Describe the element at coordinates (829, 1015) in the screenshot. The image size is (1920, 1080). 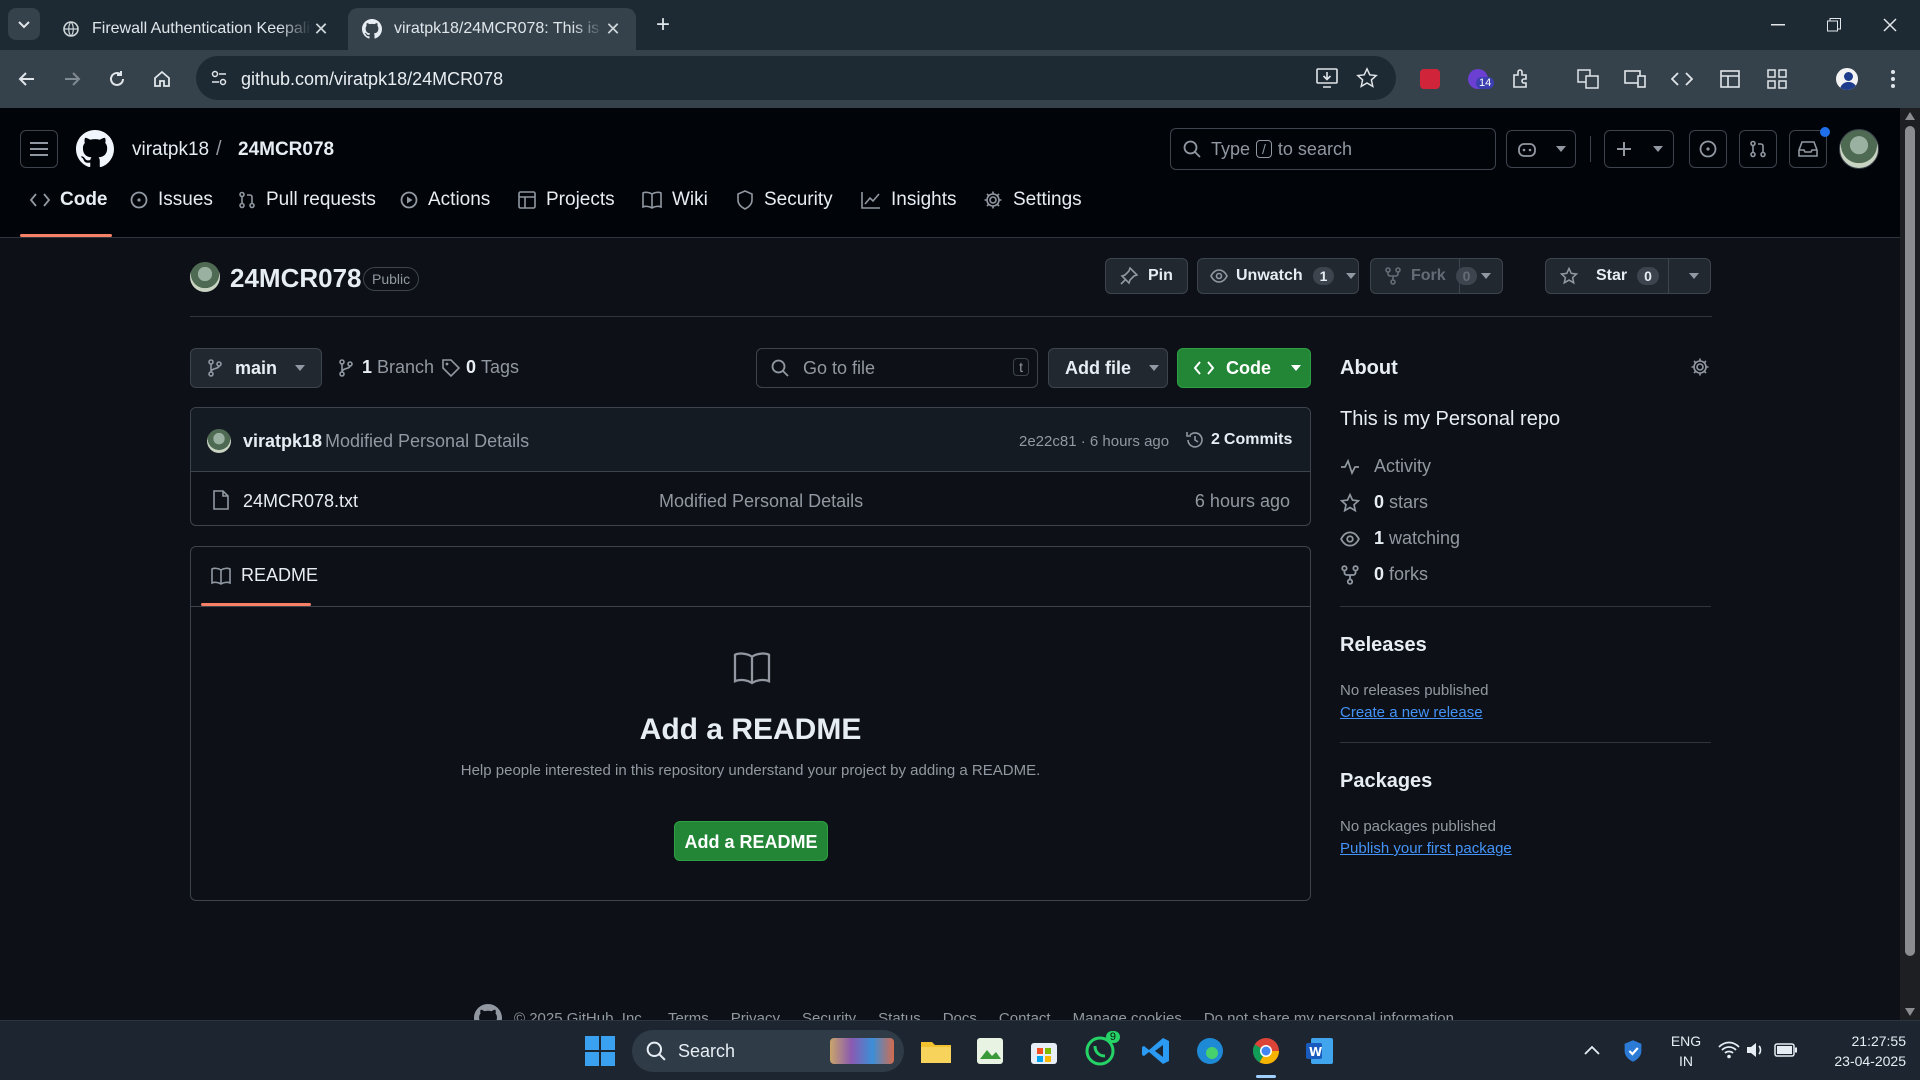
I see `footer-link-security: Security` at that location.